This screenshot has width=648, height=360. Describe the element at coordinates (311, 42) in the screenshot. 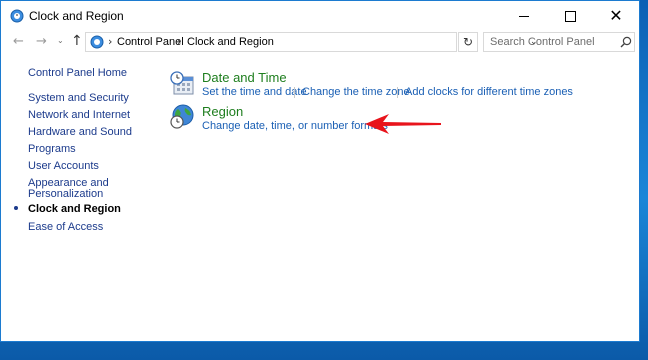

I see `address-bar: › Control Panel › Clock and Region ⌄` at that location.